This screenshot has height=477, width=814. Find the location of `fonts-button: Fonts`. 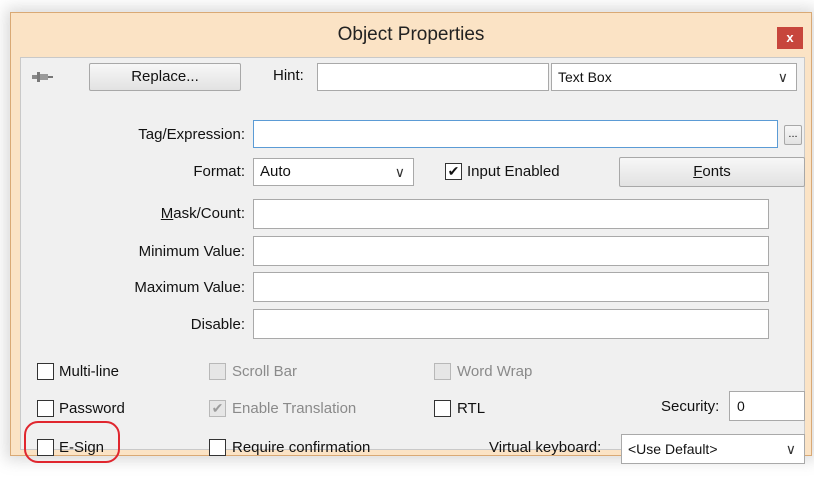

fonts-button: Fonts is located at coordinates (712, 172).